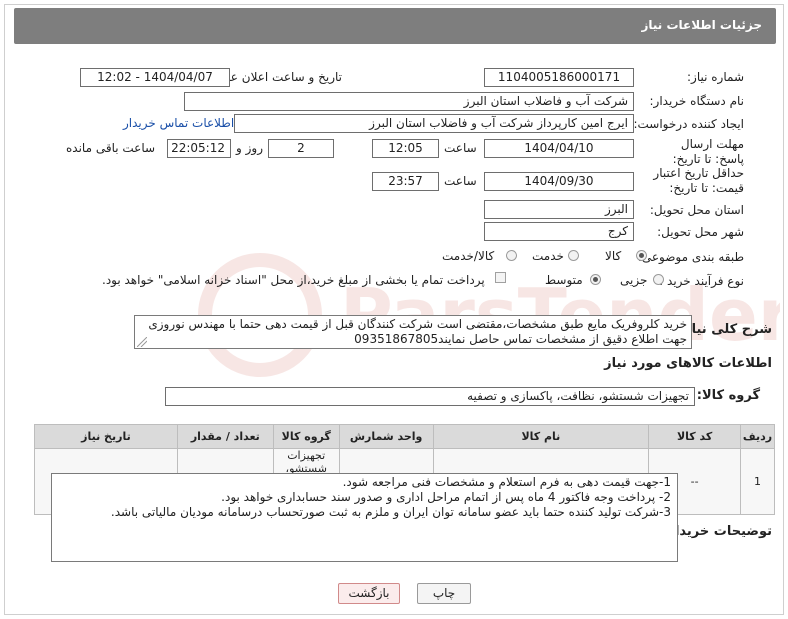 This screenshot has height=619, width=788. What do you see at coordinates (430, 396) in the screenshot?
I see `goods-group-field: تجهیزات شستشو، نظافت، پاکسازی و تصفیه` at bounding box center [430, 396].